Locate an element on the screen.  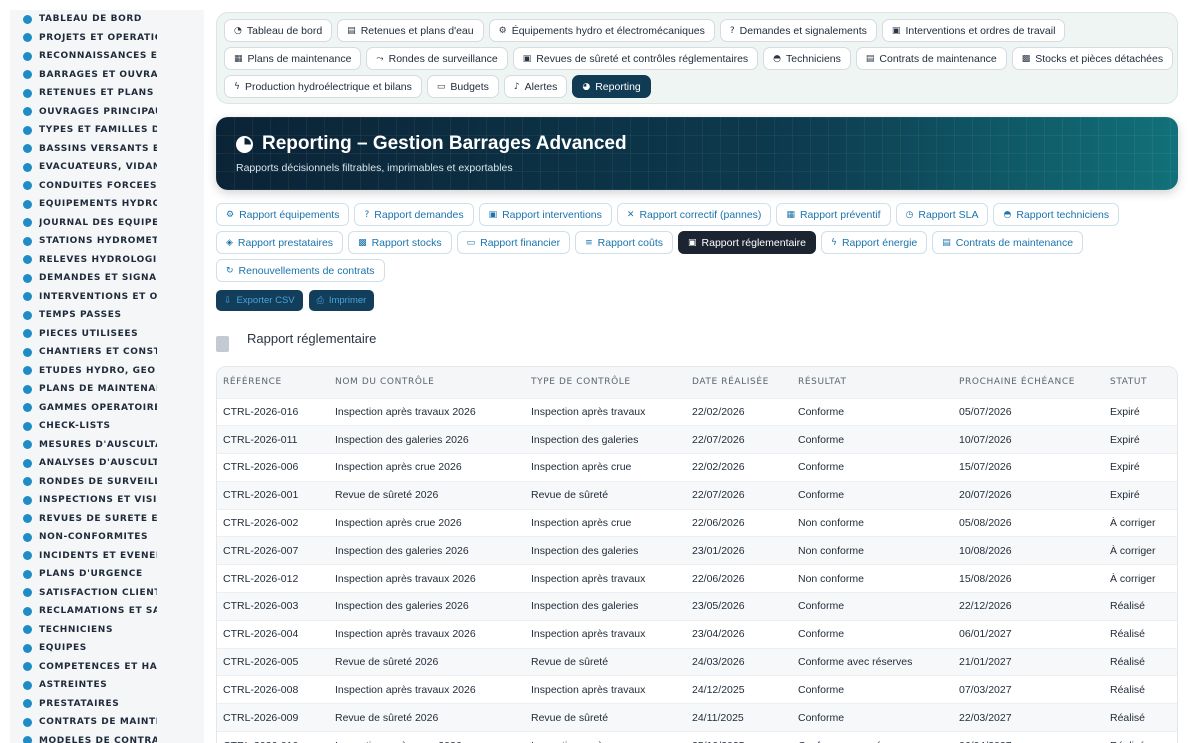
report-button-rapport-sla: ◷ Rapport SLA is located at coordinates (942, 214).